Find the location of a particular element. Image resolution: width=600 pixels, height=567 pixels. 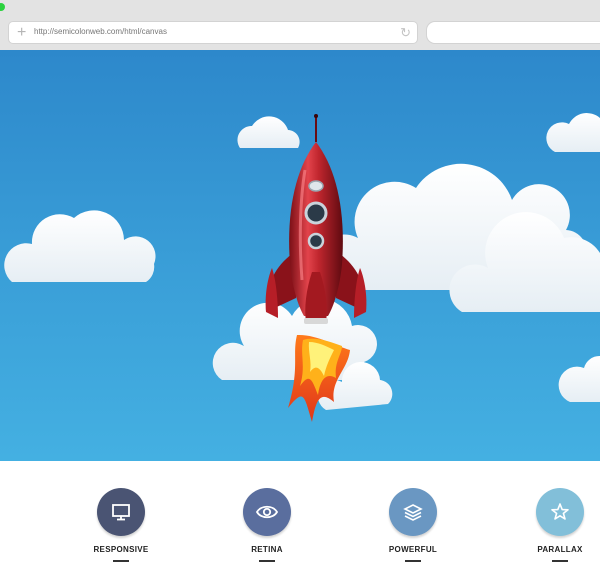

feature-parallax-badge is located at coordinates (560, 512).